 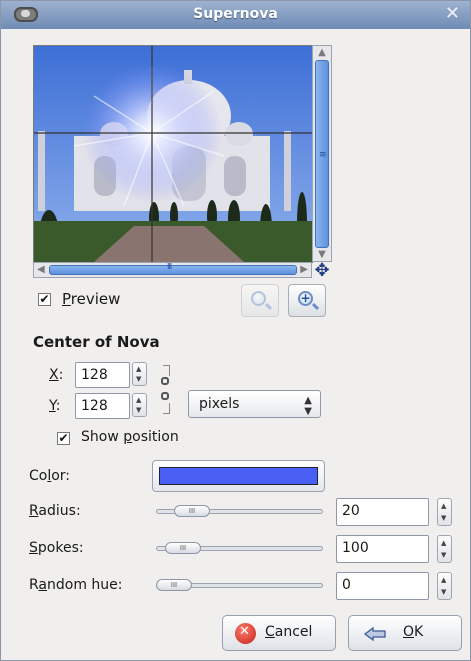 I want to click on ok-label: OK, so click(x=413, y=632).